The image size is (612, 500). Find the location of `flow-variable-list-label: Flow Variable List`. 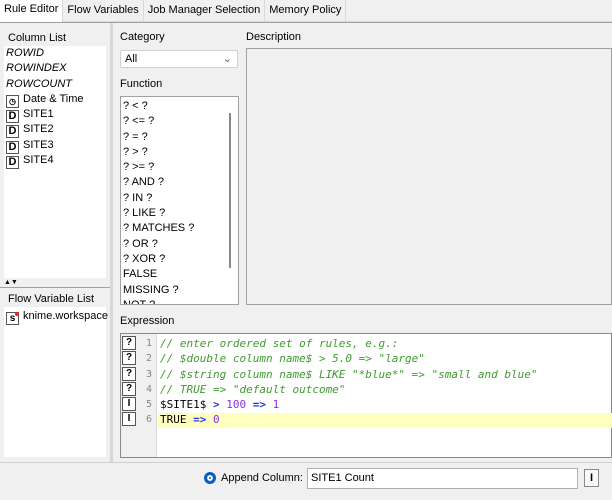

flow-variable-list-label: Flow Variable List is located at coordinates (51, 299).